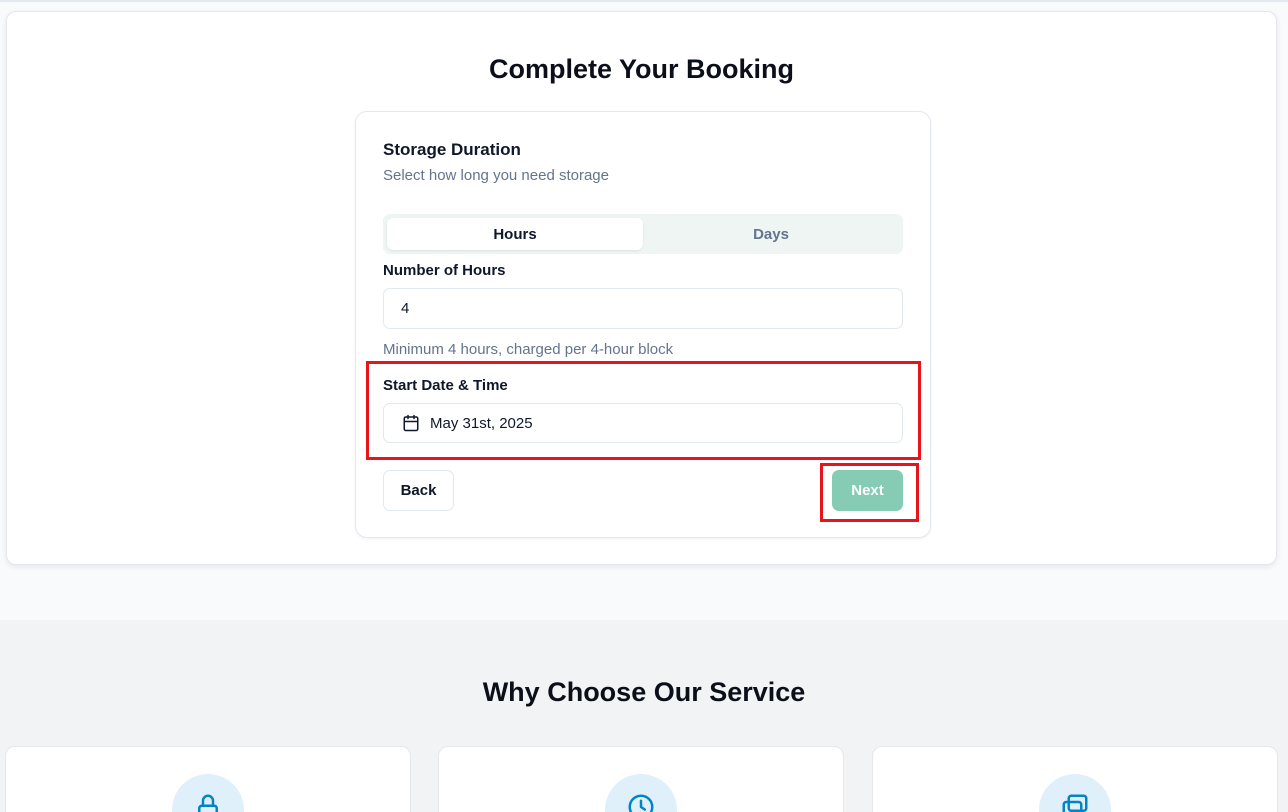 This screenshot has height=812, width=1288. Describe the element at coordinates (1075, 803) in the screenshot. I see `cards-icon` at that location.